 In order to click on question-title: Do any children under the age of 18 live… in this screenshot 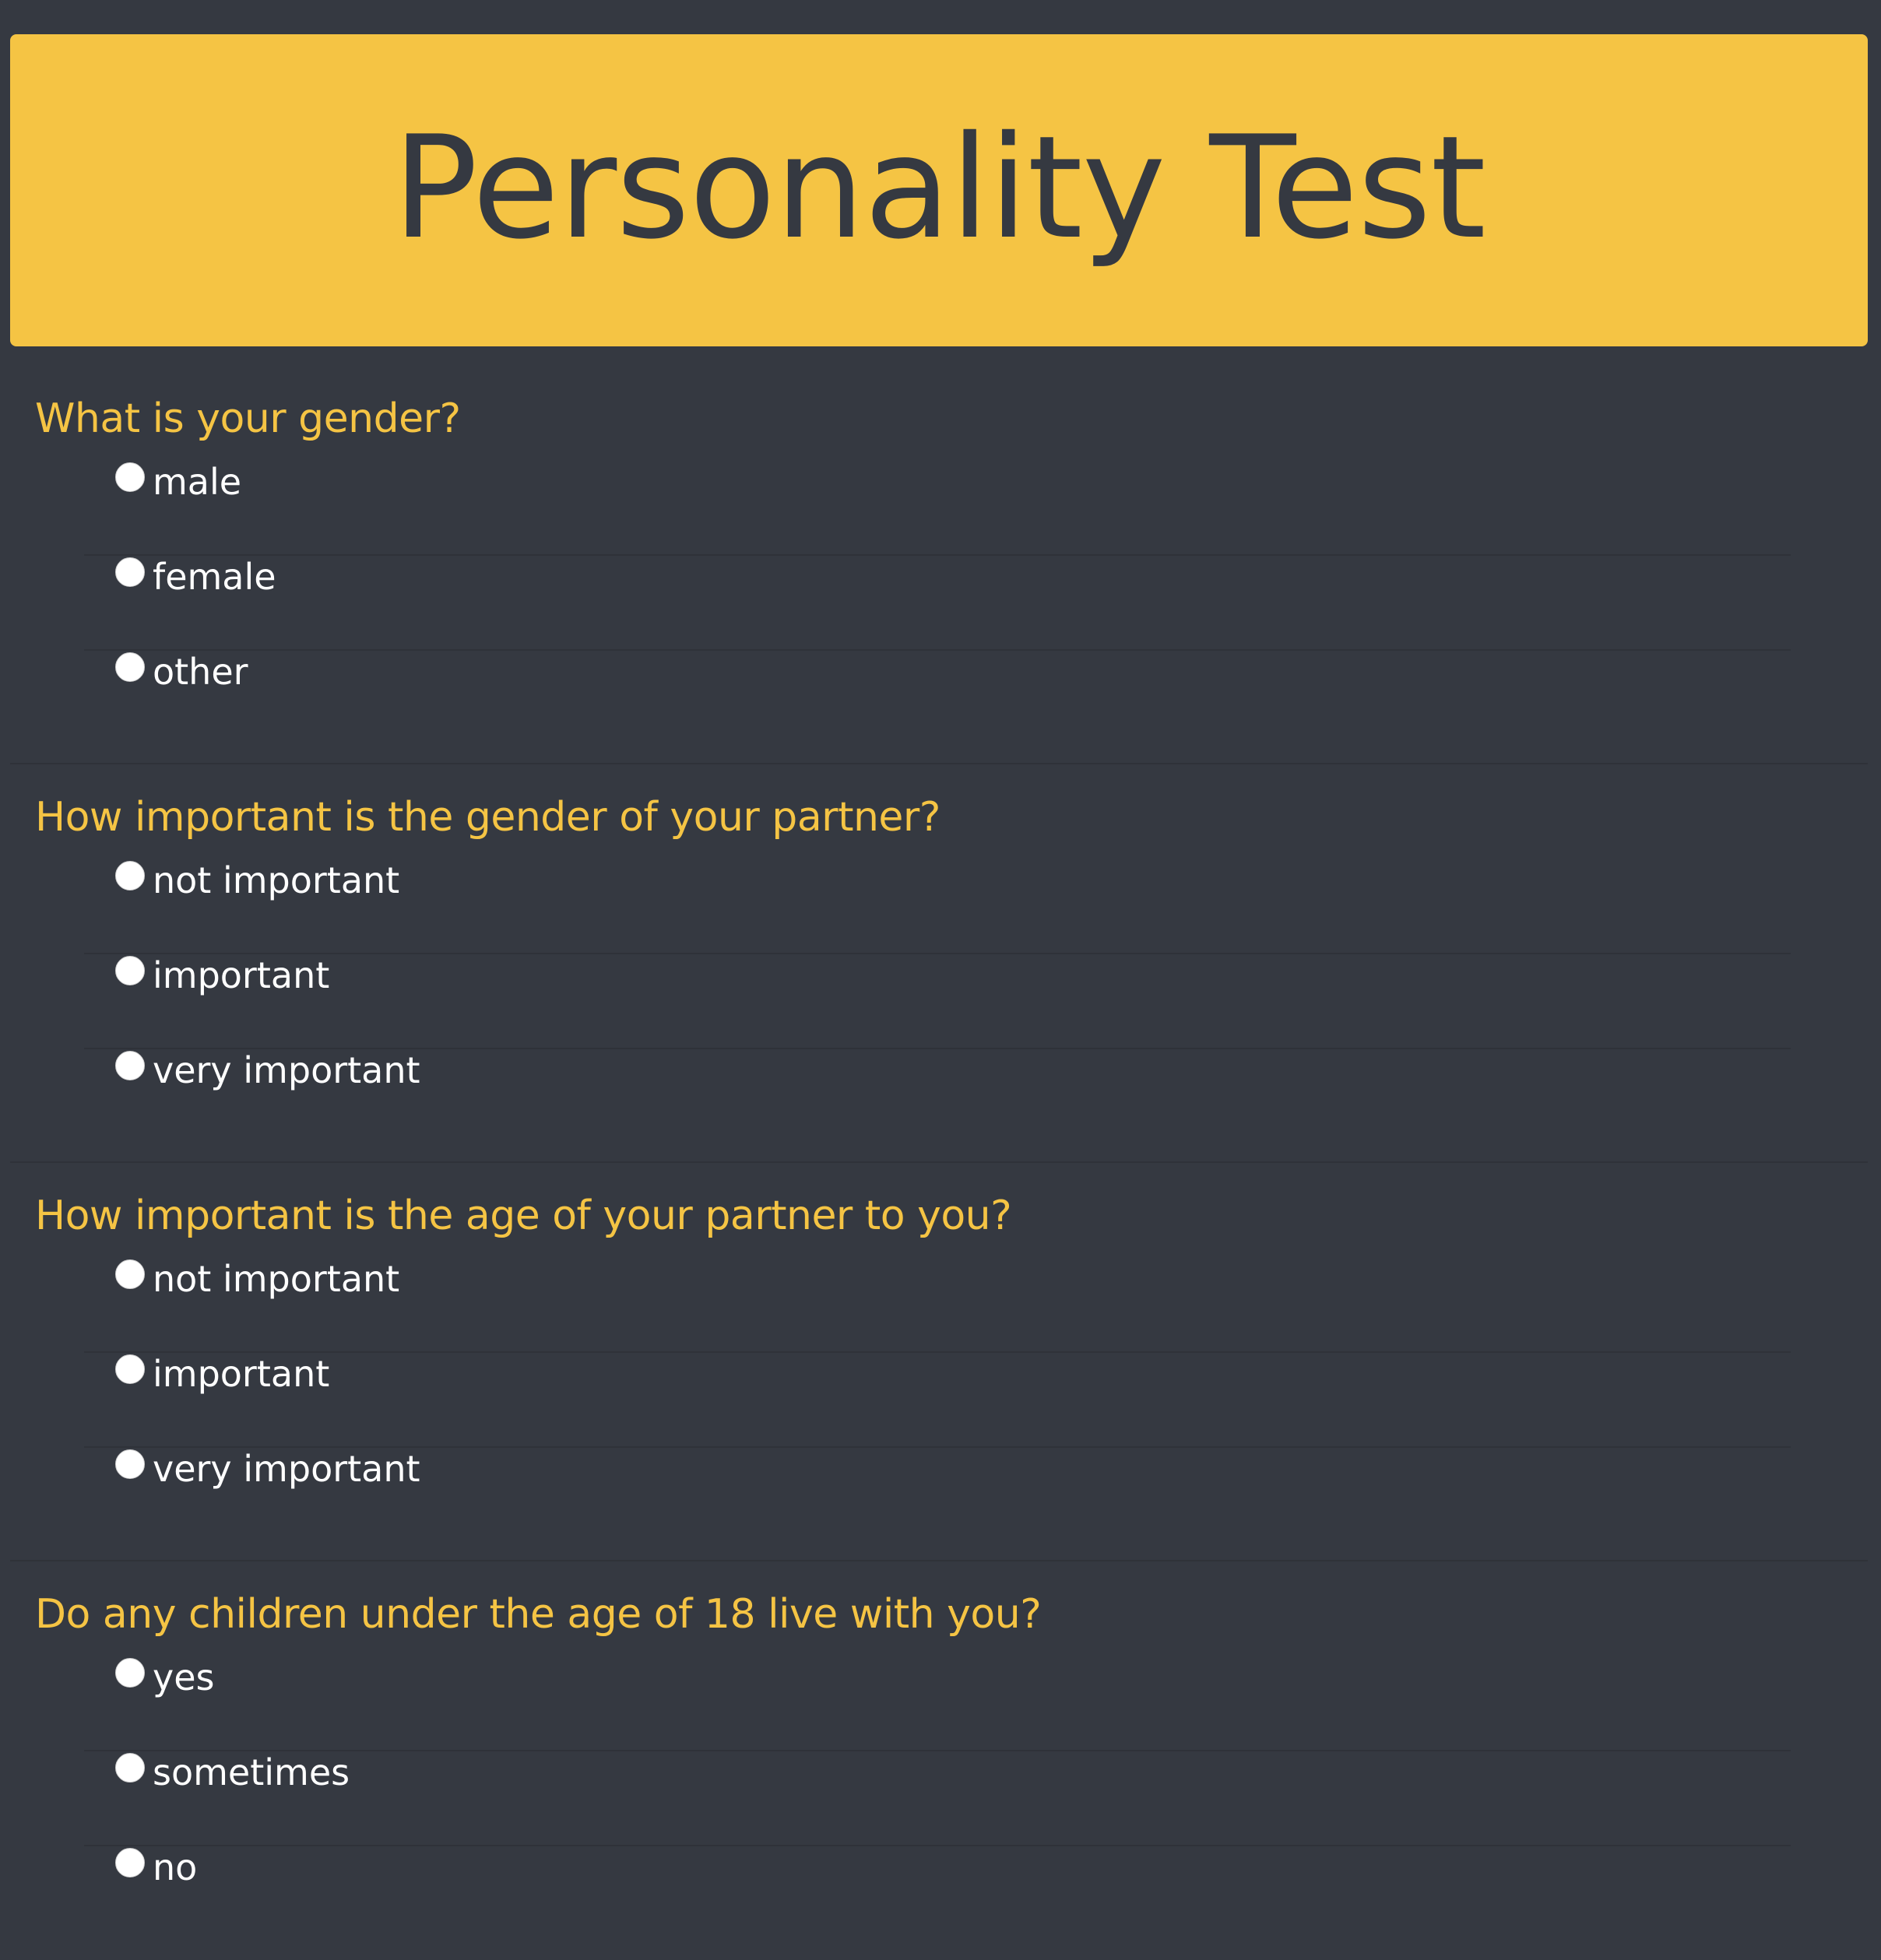, I will do `click(539, 1614)`.